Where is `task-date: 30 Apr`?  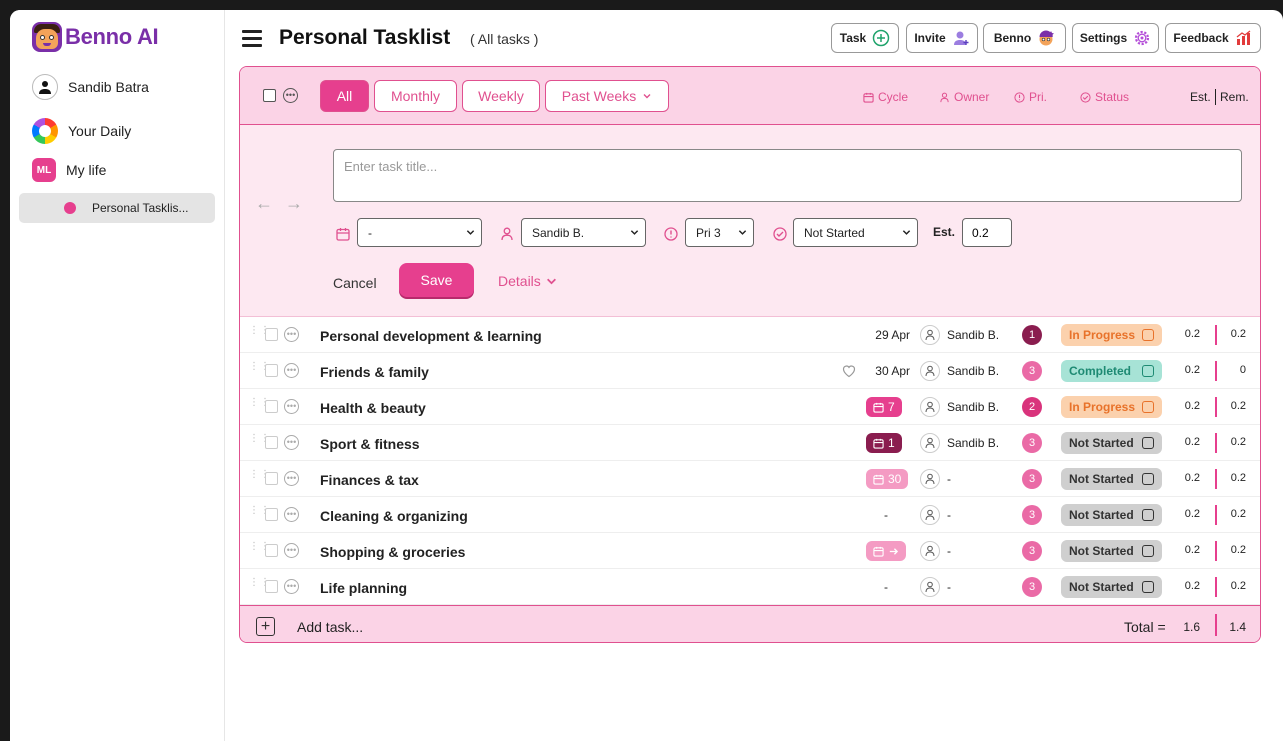
task-date: 30 Apr is located at coordinates (885, 371).